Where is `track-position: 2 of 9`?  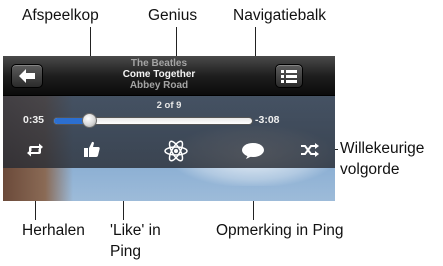 track-position: 2 of 9 is located at coordinates (169, 105).